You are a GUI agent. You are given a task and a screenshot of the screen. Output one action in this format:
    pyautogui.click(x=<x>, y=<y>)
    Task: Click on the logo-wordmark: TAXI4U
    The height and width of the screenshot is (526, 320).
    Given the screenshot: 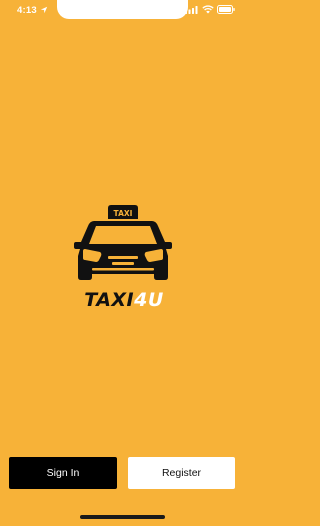 What is the action you would take?
    pyautogui.click(x=124, y=300)
    